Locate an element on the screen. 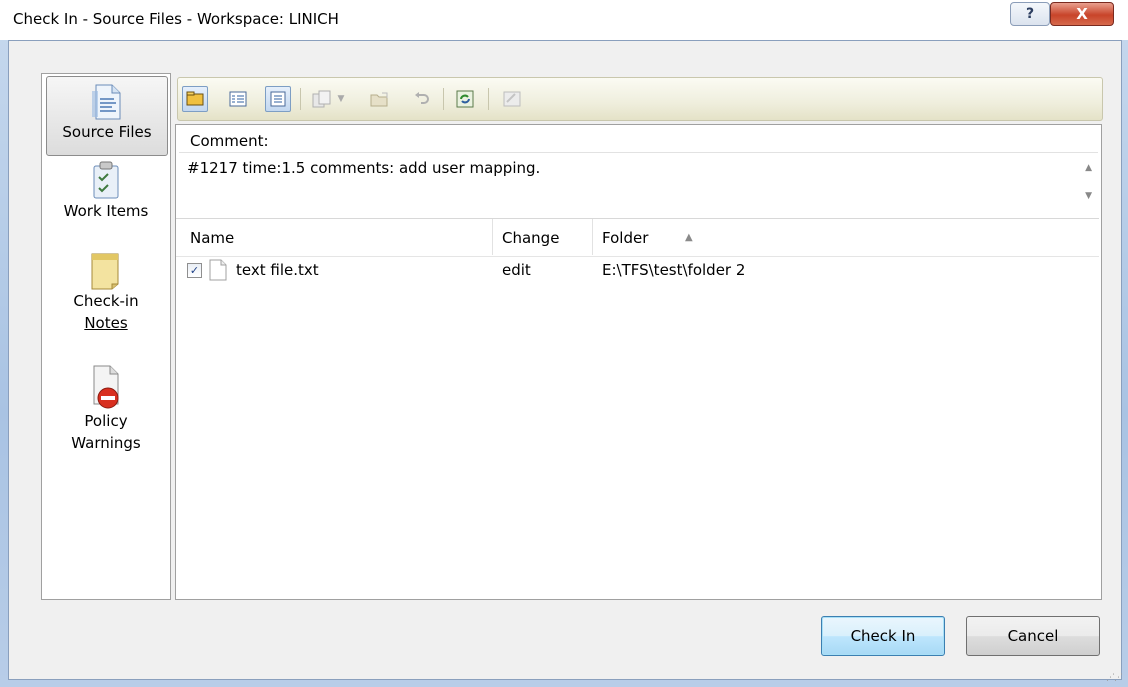 This screenshot has height=687, width=1128. compare-icon is located at coordinates (321, 99).